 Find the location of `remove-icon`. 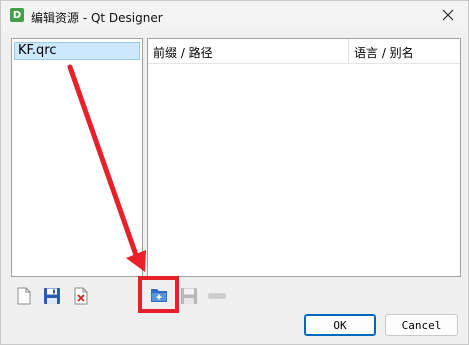

remove-icon is located at coordinates (217, 296).